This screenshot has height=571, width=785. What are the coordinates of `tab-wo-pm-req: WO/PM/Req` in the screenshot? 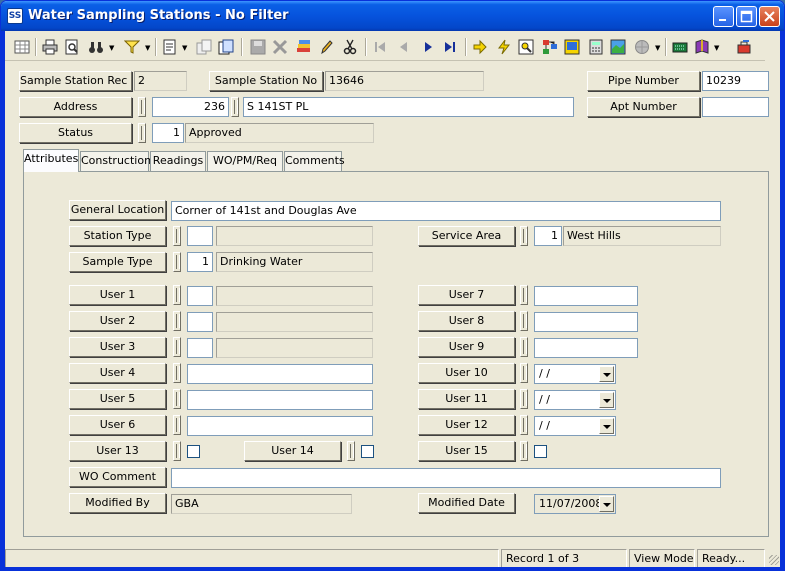 It's located at (245, 161).